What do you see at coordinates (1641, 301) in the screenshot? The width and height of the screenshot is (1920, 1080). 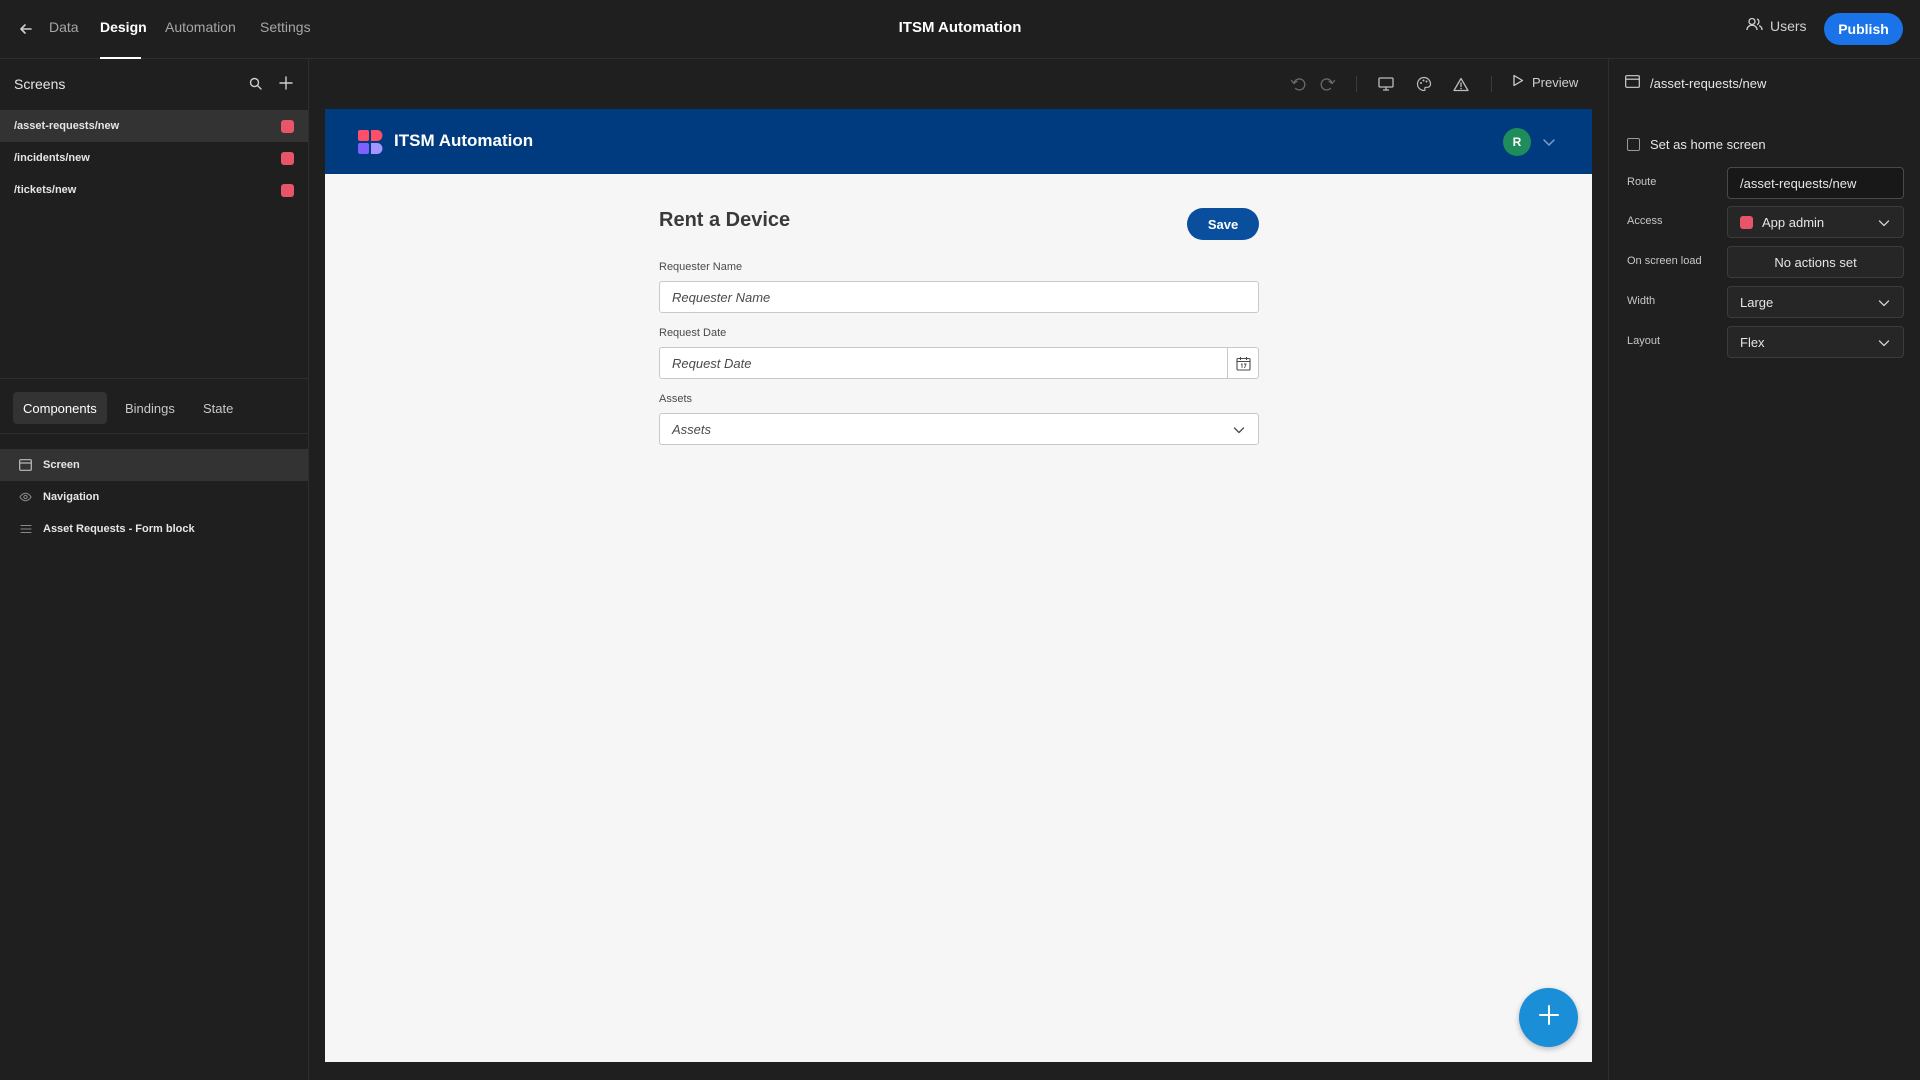 I see `width-label: Width` at bounding box center [1641, 301].